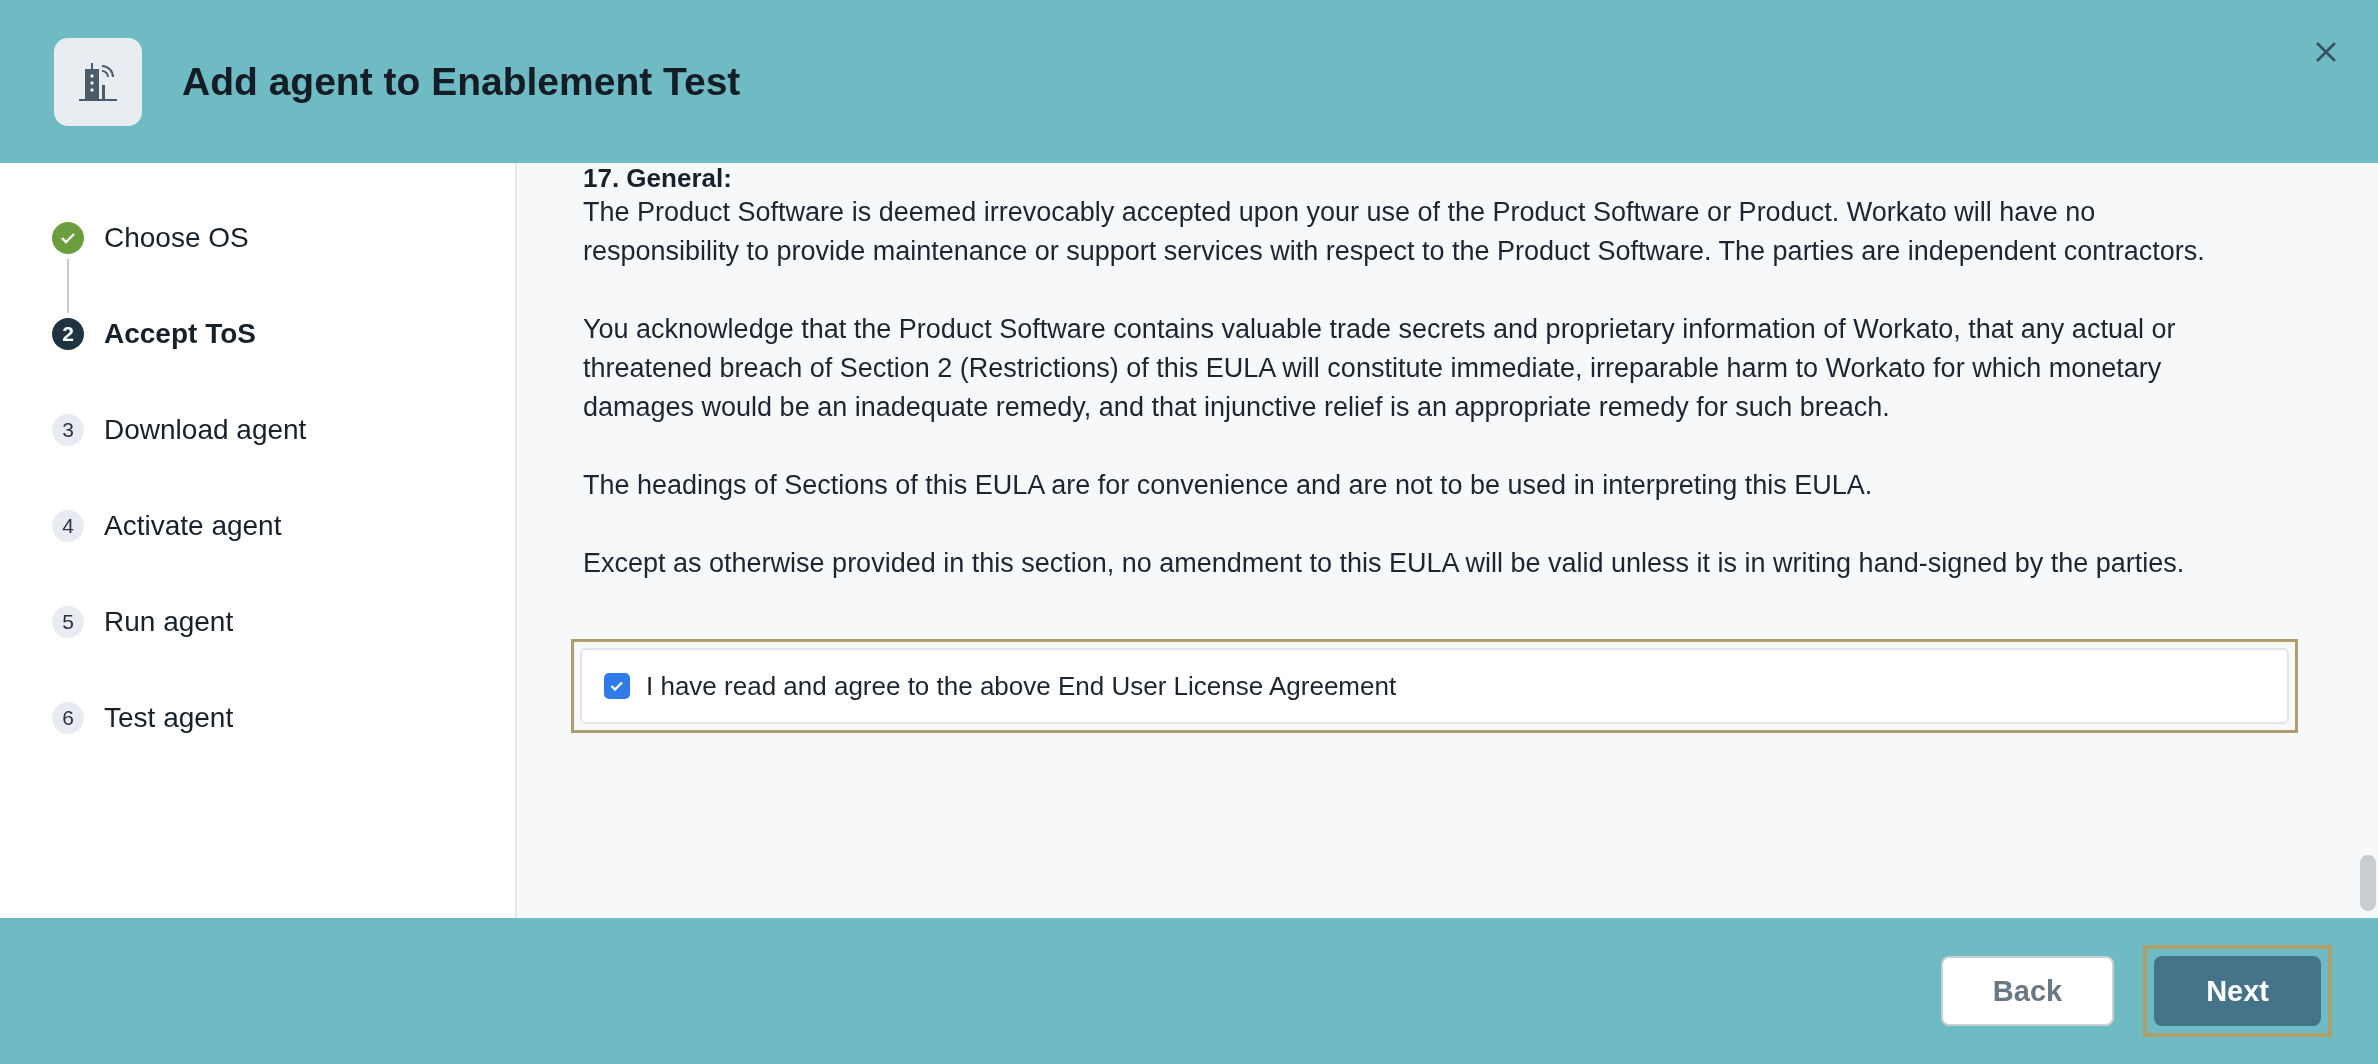 The height and width of the screenshot is (1064, 2378). What do you see at coordinates (2237, 991) in the screenshot?
I see `next-button: Next` at bounding box center [2237, 991].